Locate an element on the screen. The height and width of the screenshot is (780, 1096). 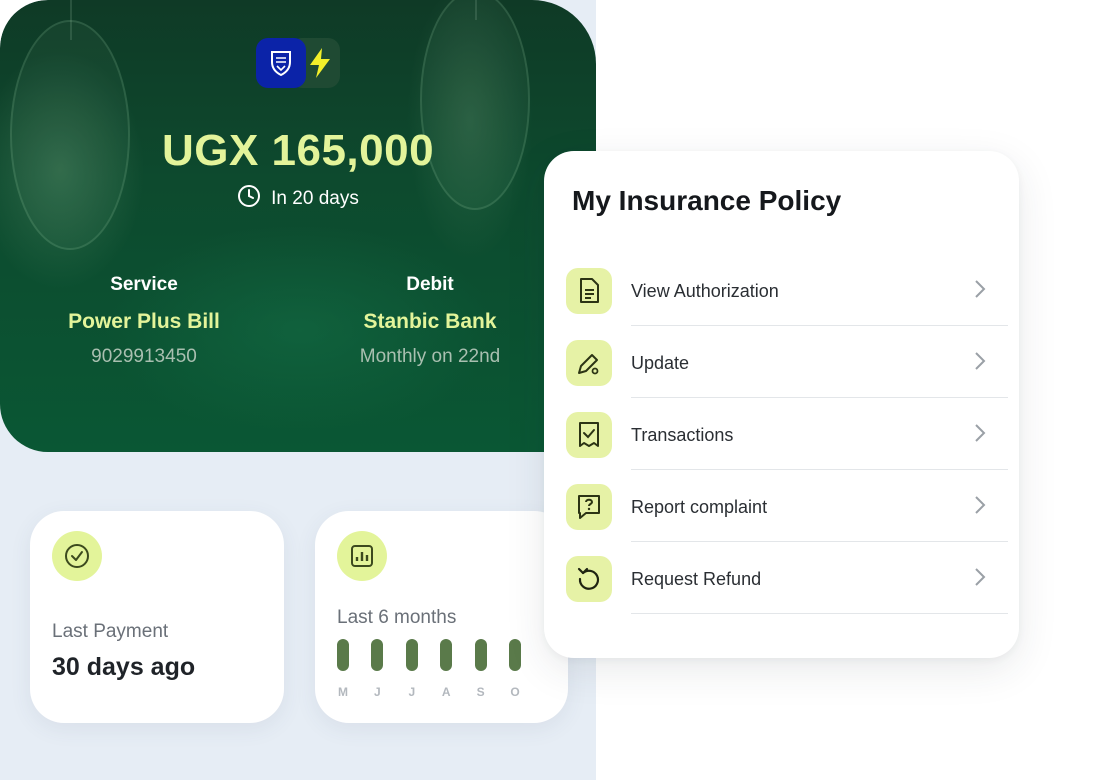
debit-info: Debit Stanbic Bank Monthly on 22nd is located at coordinates (430, 321).